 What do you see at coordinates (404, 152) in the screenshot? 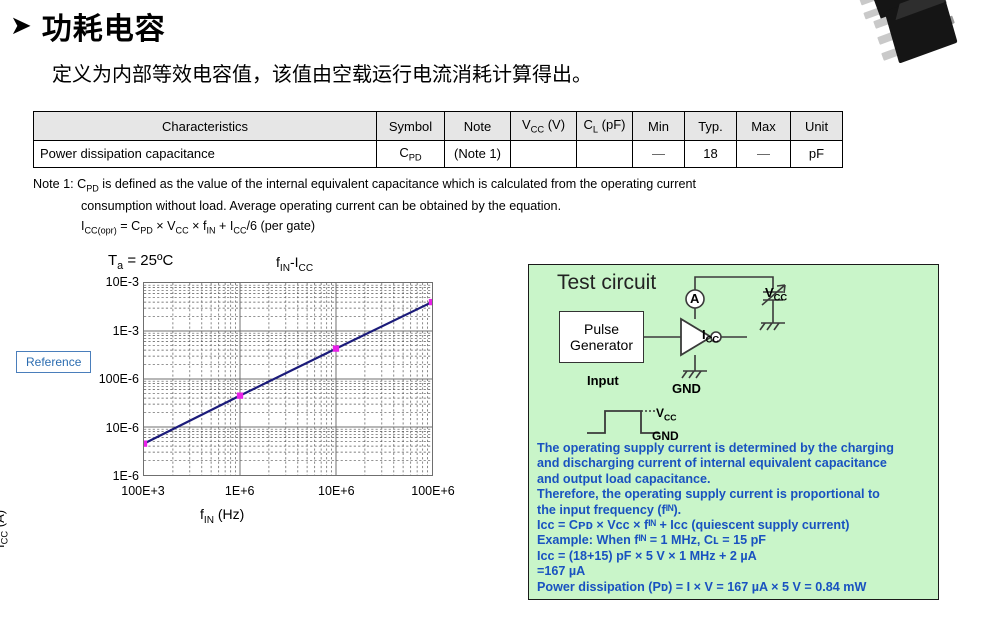
I see `cell-symbol-main: C` at bounding box center [404, 152].